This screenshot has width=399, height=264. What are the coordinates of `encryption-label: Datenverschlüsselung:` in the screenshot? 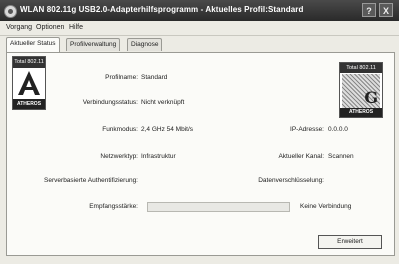 It's located at (291, 180).